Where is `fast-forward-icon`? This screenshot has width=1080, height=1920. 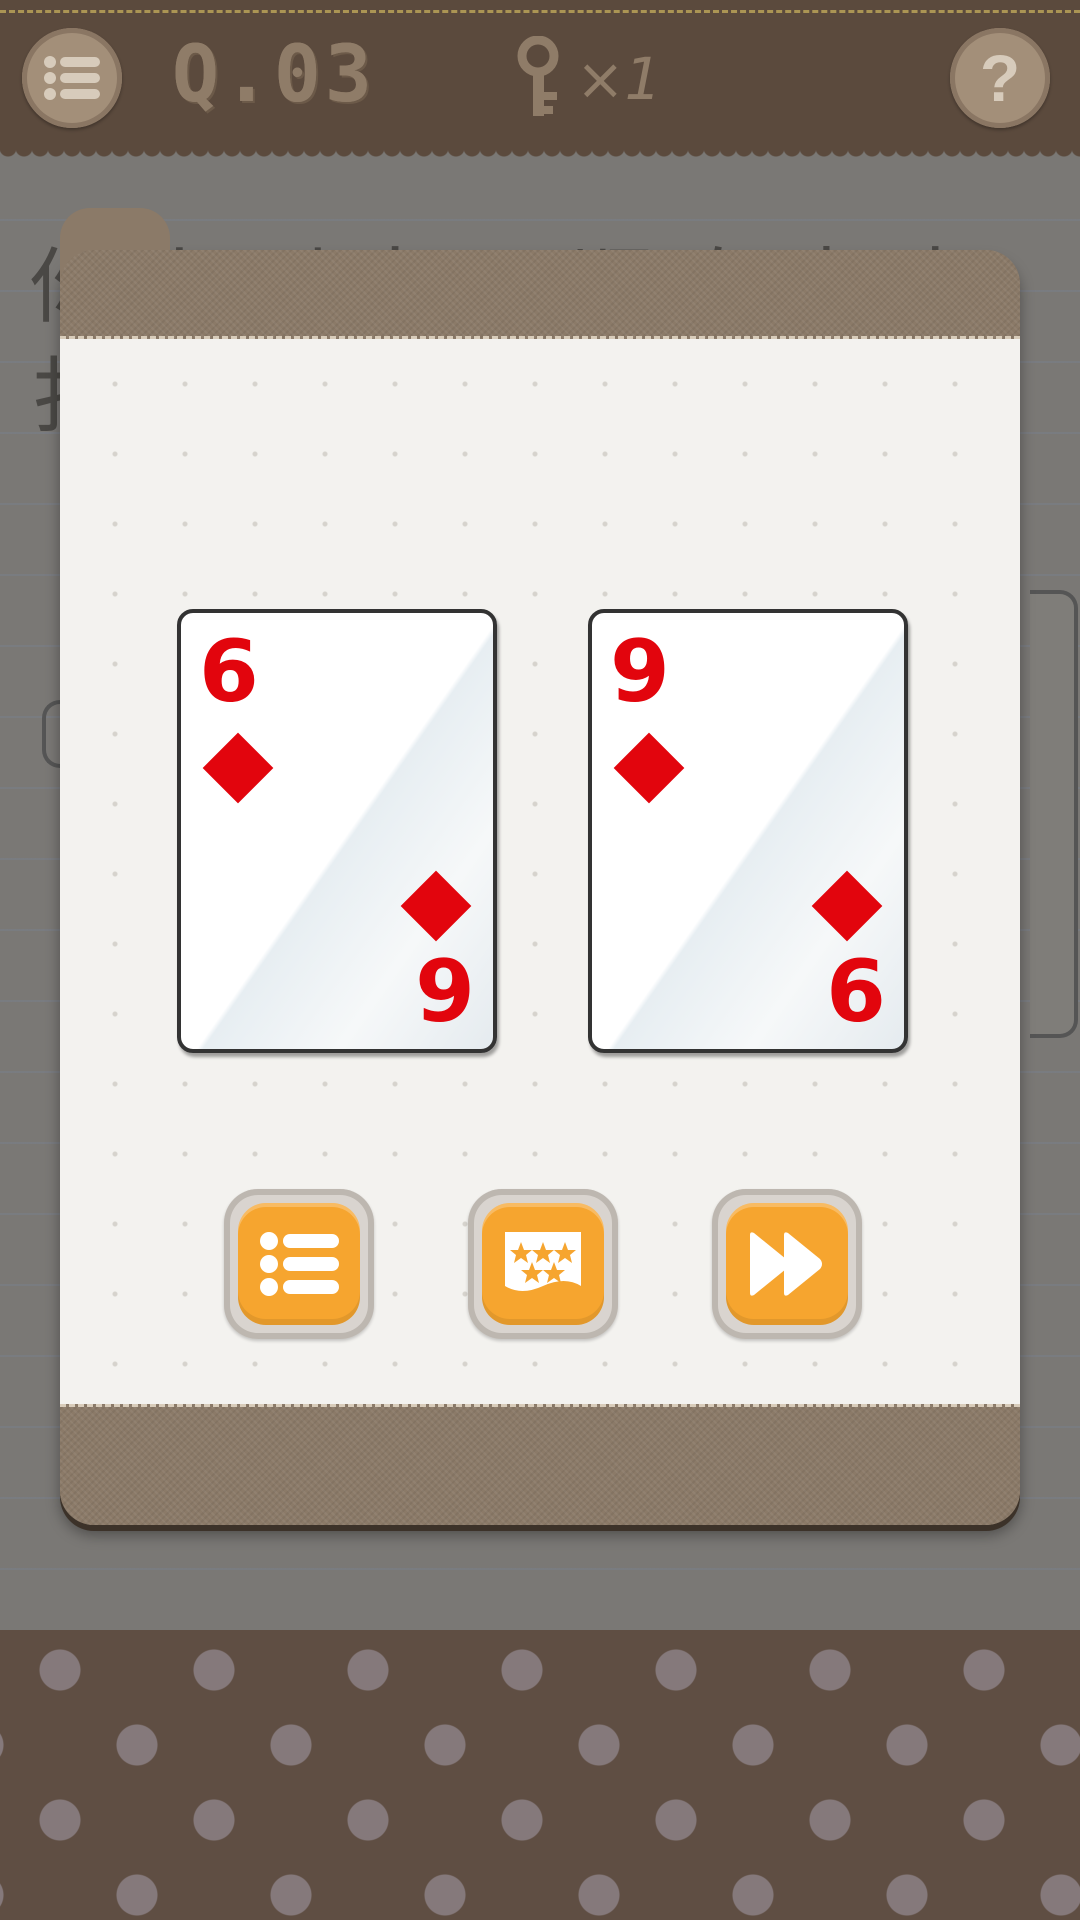
fast-forward-icon is located at coordinates (786, 1264).